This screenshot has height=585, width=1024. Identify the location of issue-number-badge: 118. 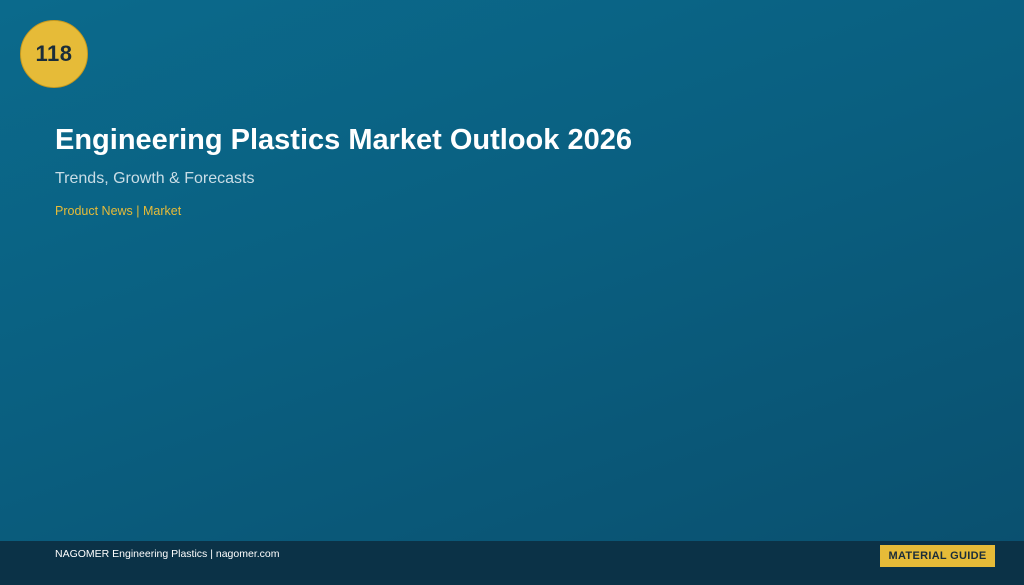
(54, 54).